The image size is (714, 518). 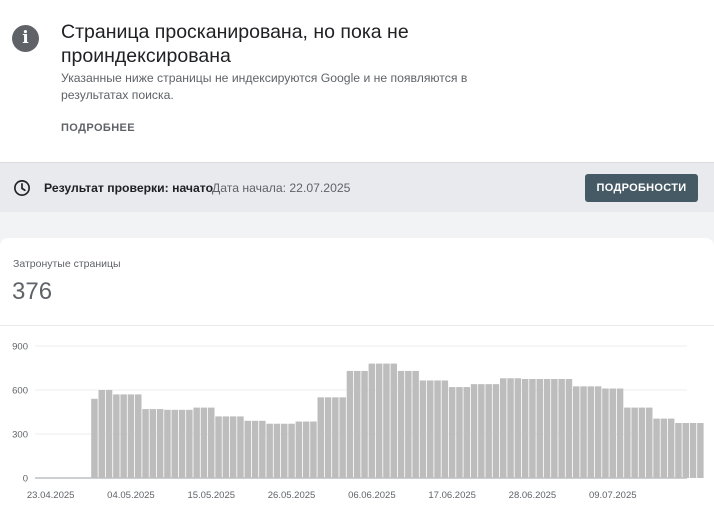 What do you see at coordinates (22, 188) in the screenshot?
I see `clock-icon` at bounding box center [22, 188].